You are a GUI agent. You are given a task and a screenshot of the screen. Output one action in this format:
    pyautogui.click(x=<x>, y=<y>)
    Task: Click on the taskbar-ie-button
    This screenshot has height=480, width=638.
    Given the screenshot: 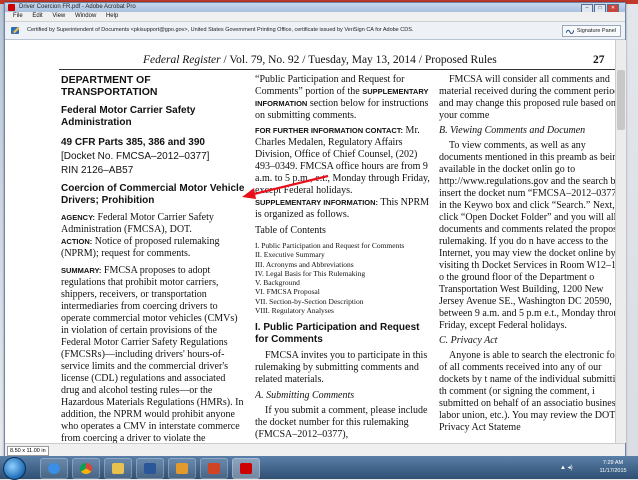 What is the action you would take?
    pyautogui.click(x=54, y=468)
    